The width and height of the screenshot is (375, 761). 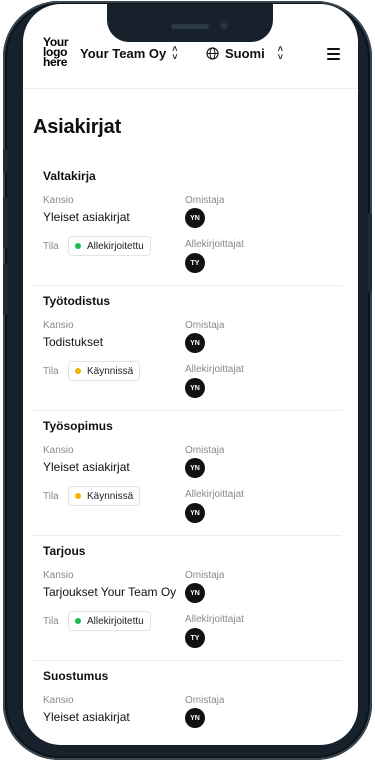 I want to click on app-header: Your logo here Your Team Oy ˄ ˅ Suomi ˄ ˅, so click(x=190, y=61).